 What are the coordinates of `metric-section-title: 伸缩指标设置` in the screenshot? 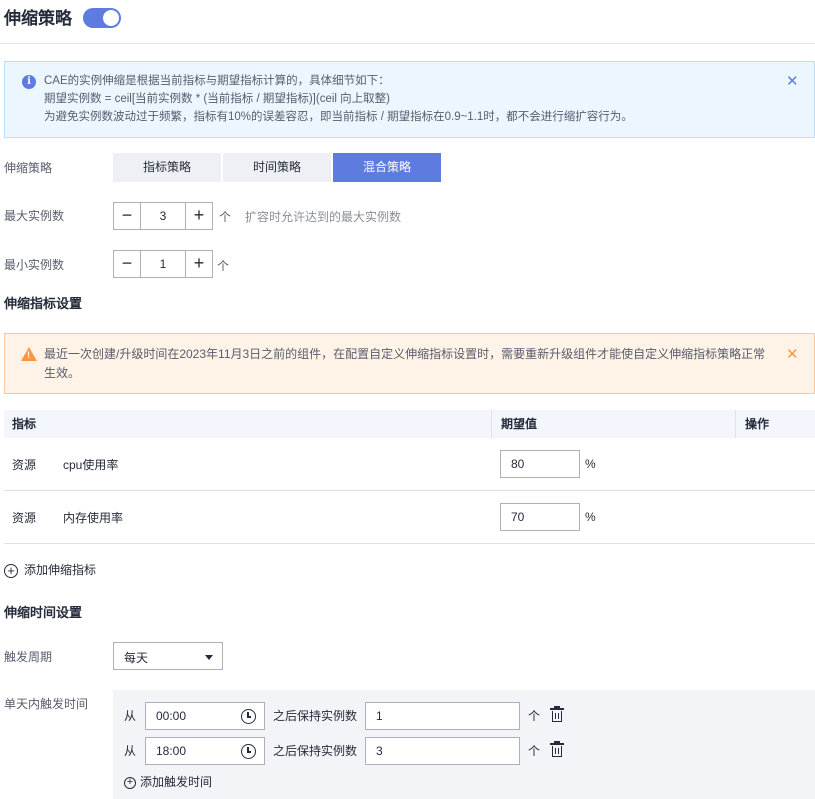 It's located at (43, 303).